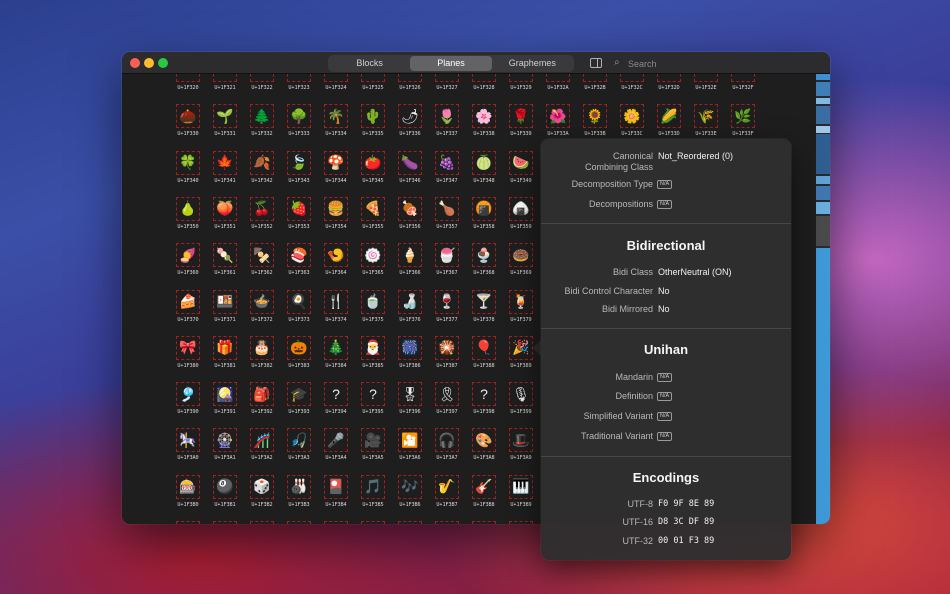 The height and width of the screenshot is (594, 950). Describe the element at coordinates (521, 450) in the screenshot. I see `character-cell: 🎩 U+1F3A9` at that location.